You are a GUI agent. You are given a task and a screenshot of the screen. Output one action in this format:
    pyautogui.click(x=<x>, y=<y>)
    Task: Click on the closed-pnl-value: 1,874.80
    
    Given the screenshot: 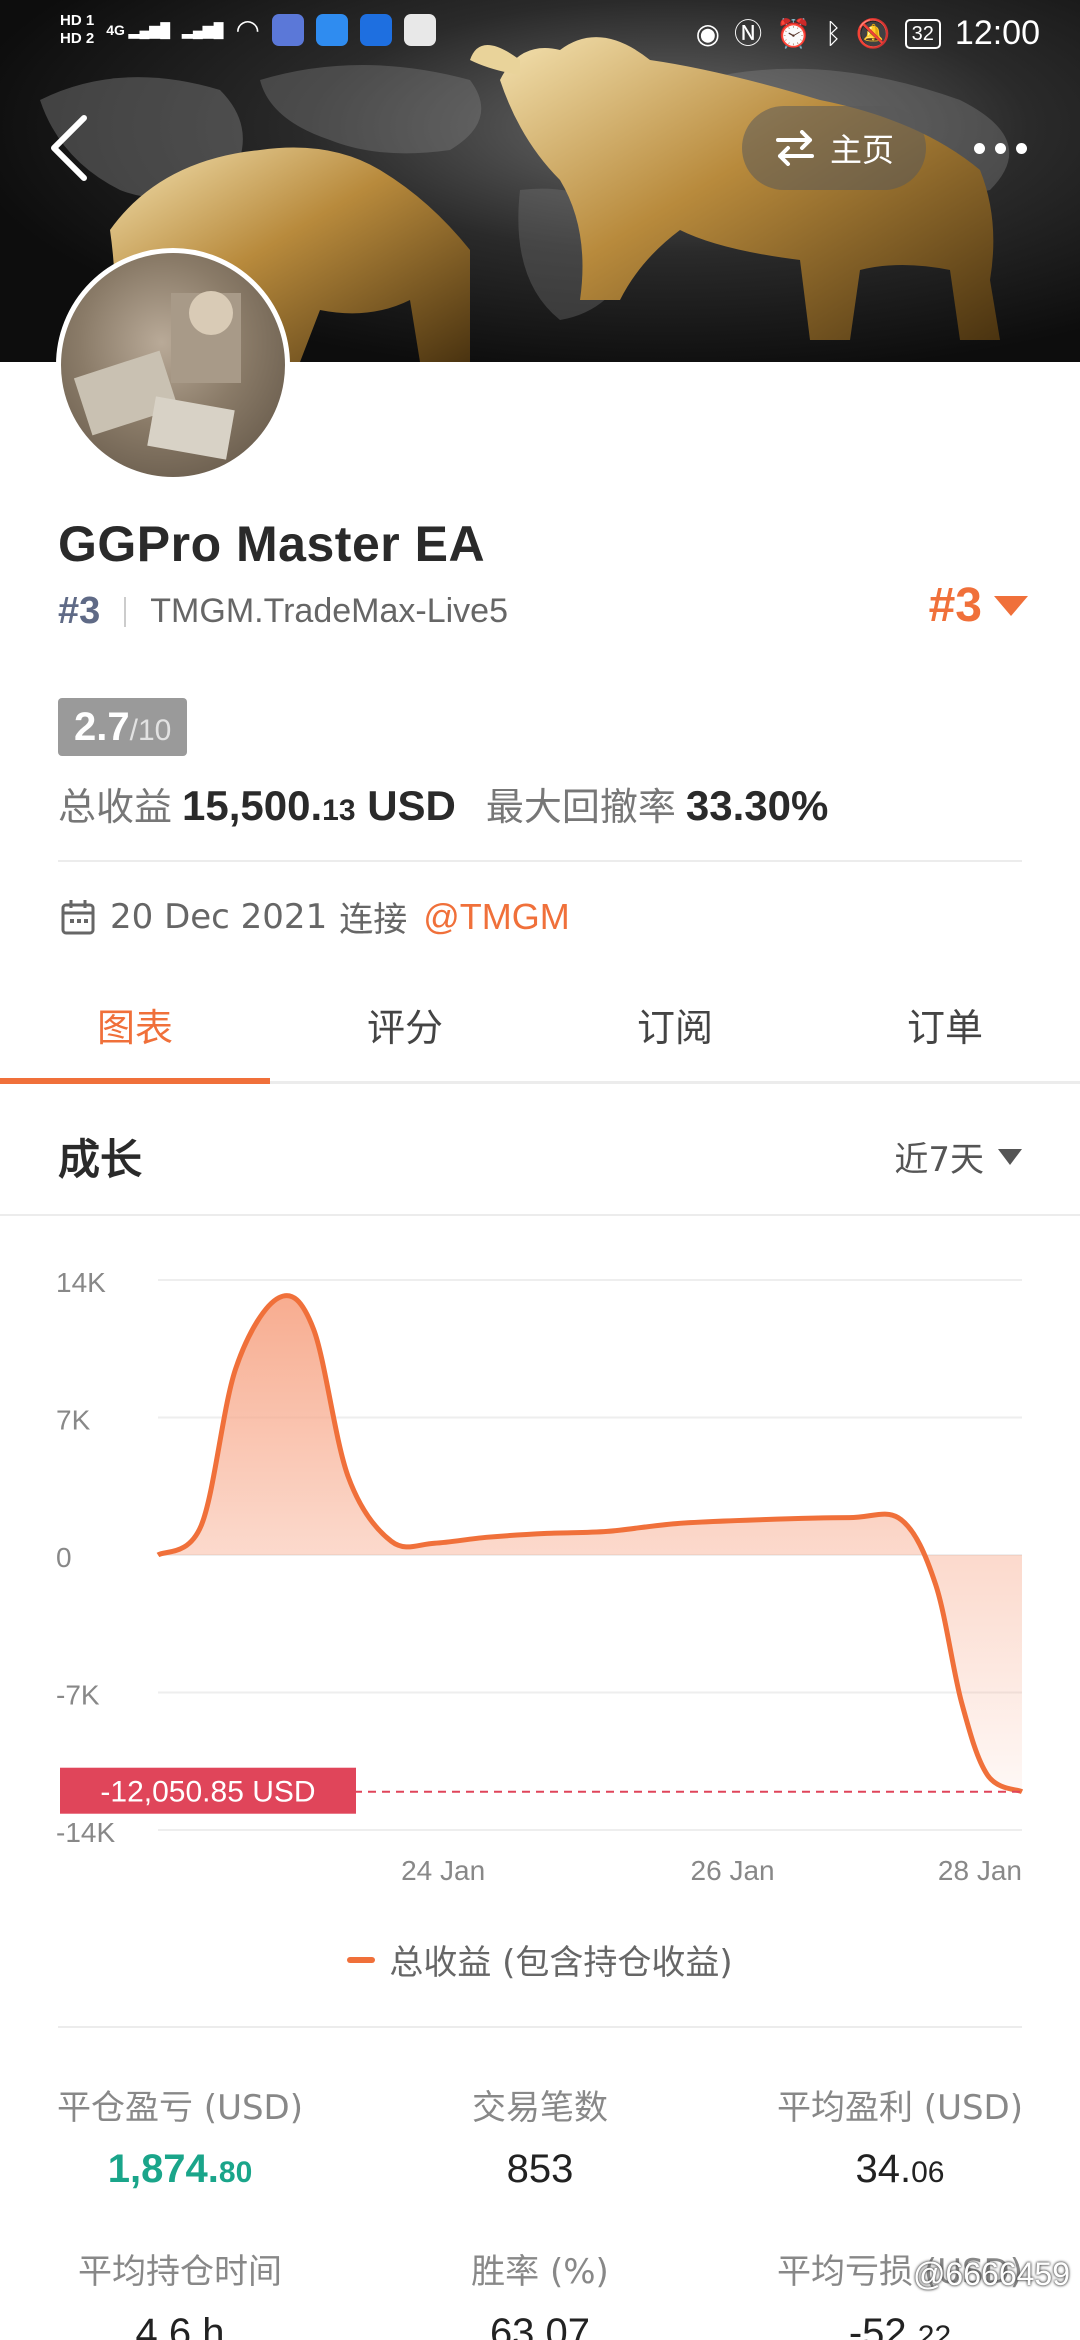 What is the action you would take?
    pyautogui.click(x=180, y=2169)
    